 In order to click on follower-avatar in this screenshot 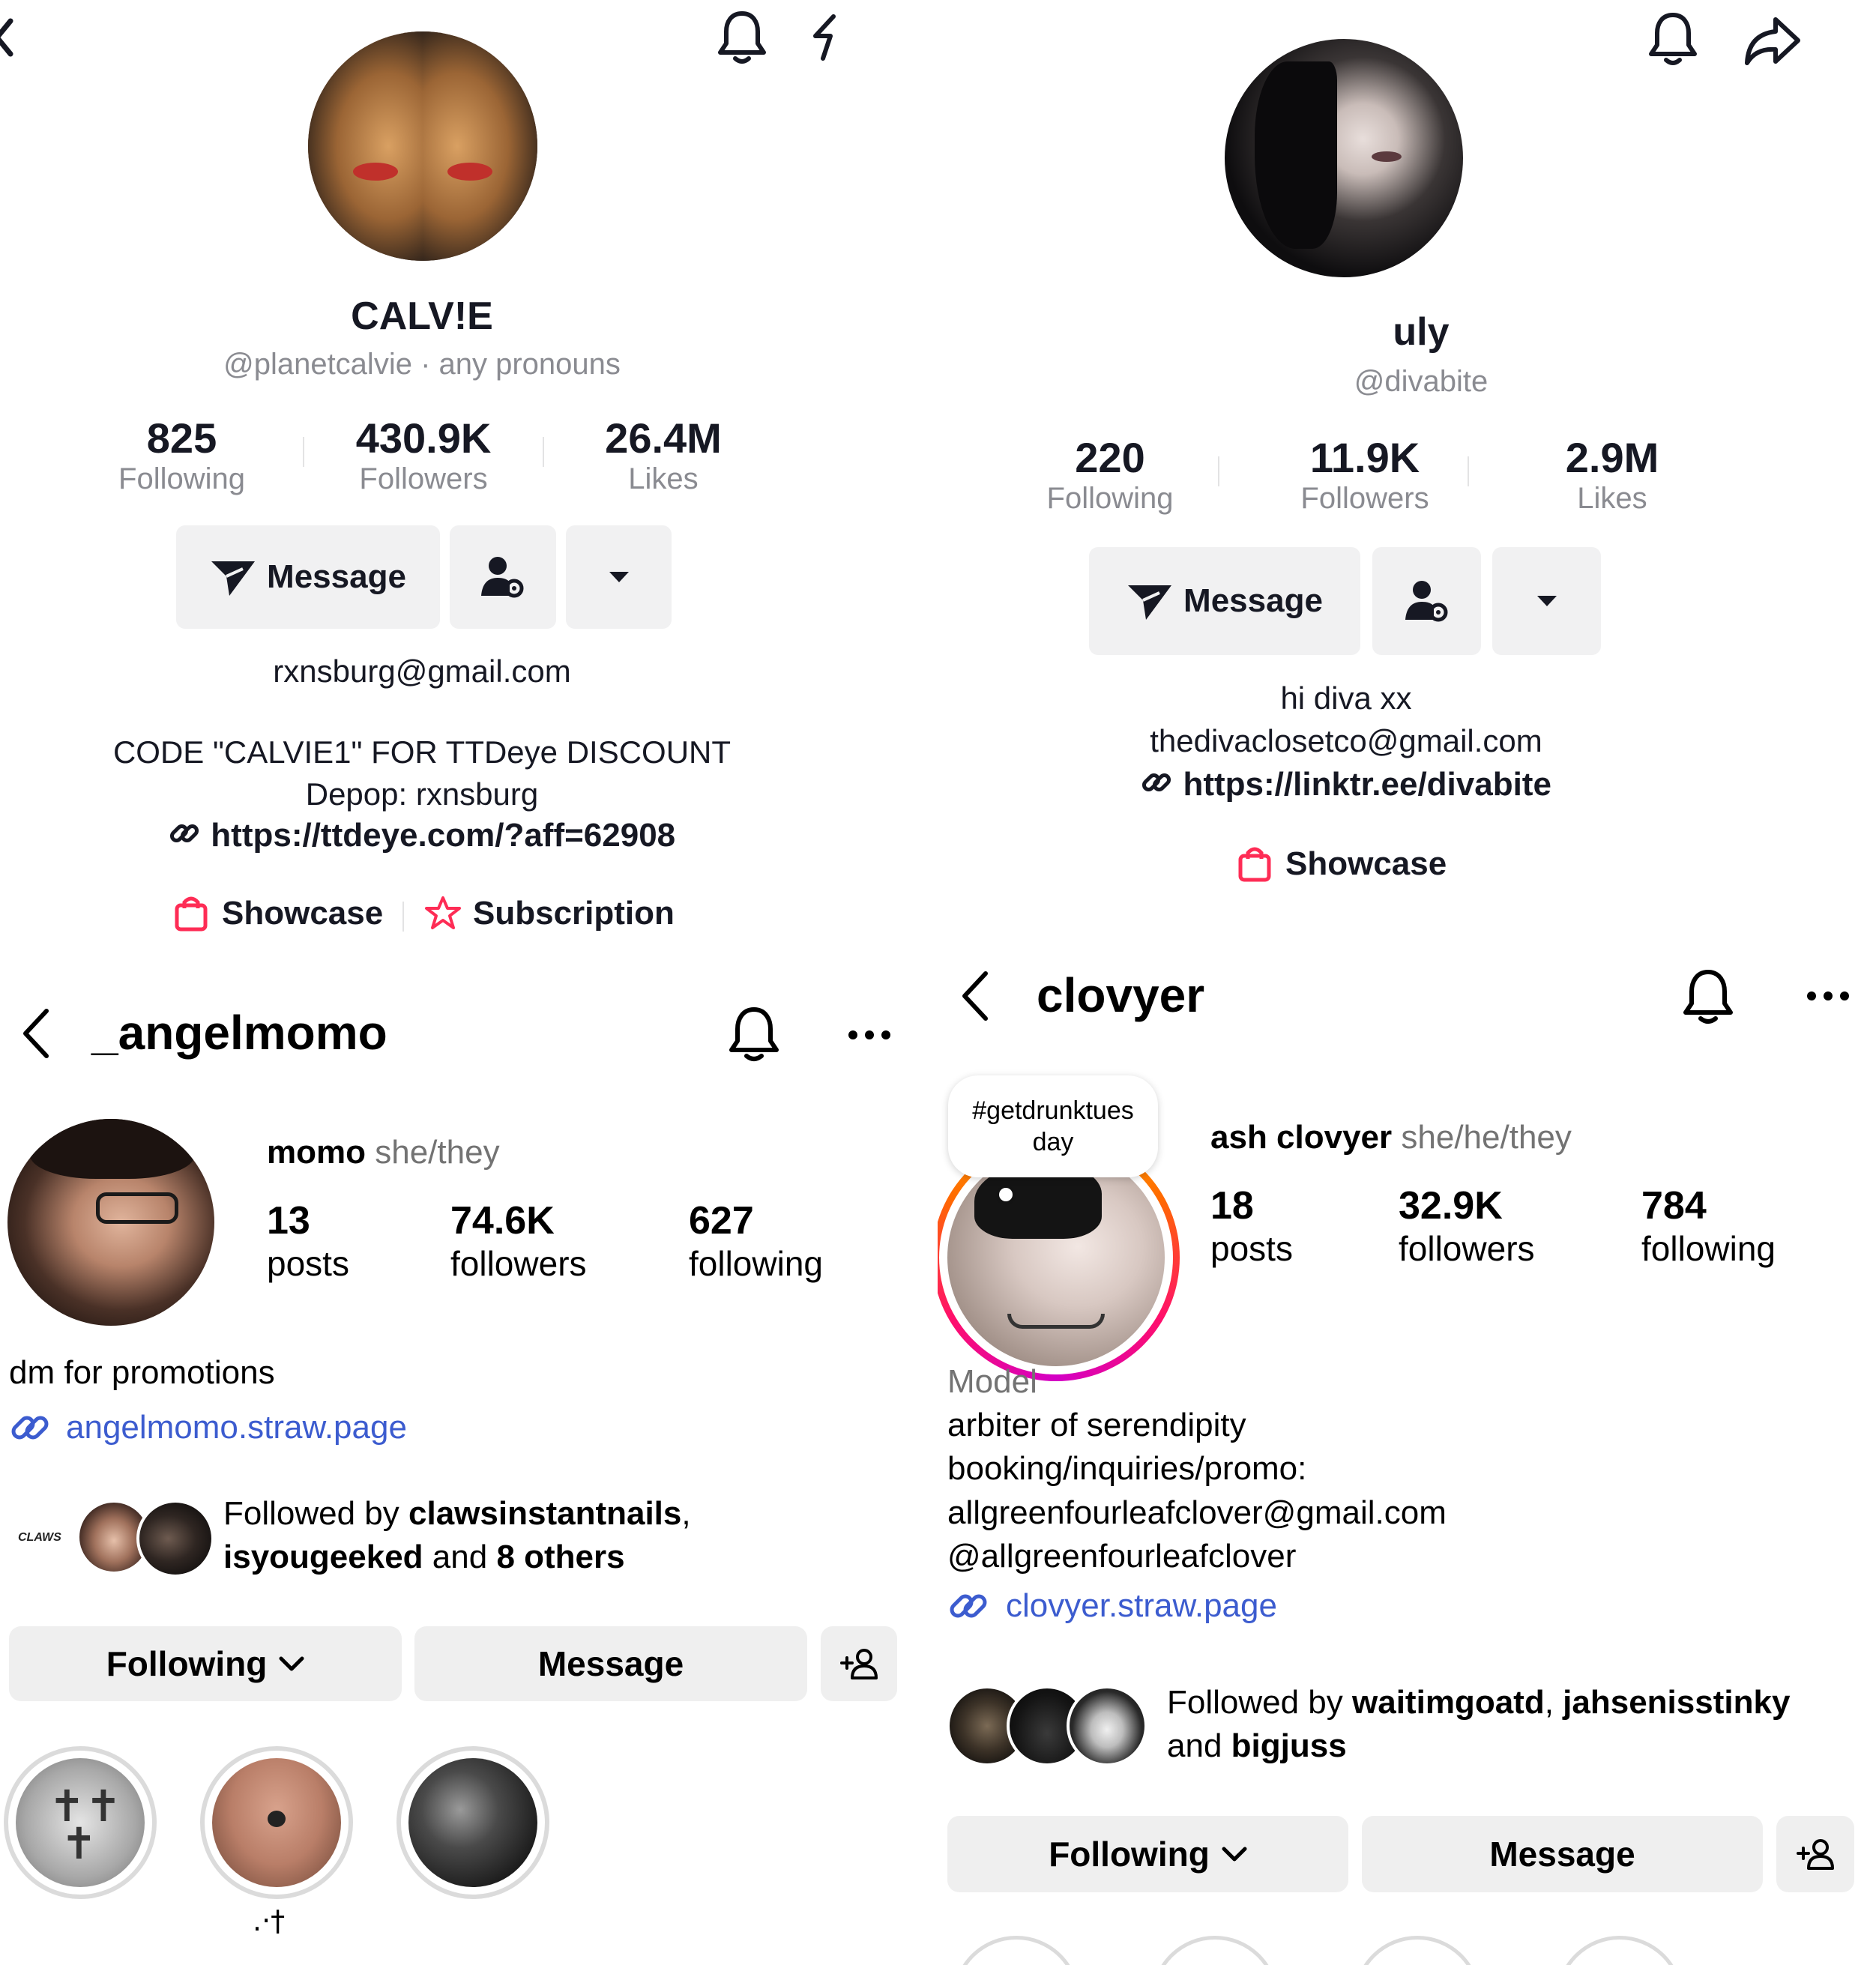, I will do `click(1107, 1725)`.